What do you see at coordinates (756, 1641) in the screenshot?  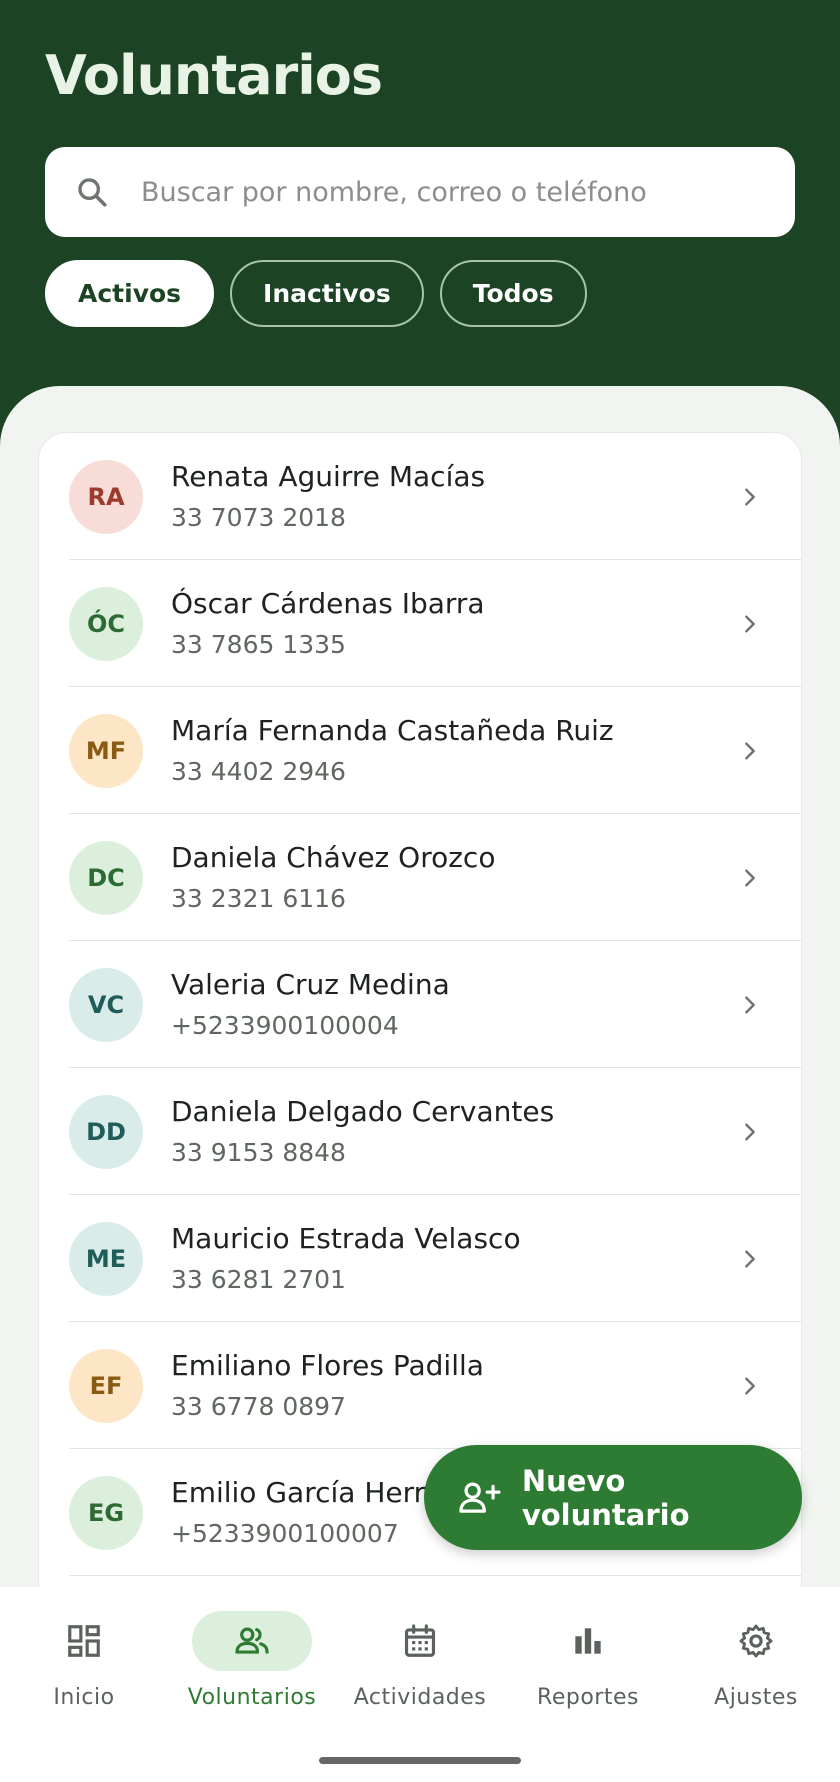 I see `gear-icon` at bounding box center [756, 1641].